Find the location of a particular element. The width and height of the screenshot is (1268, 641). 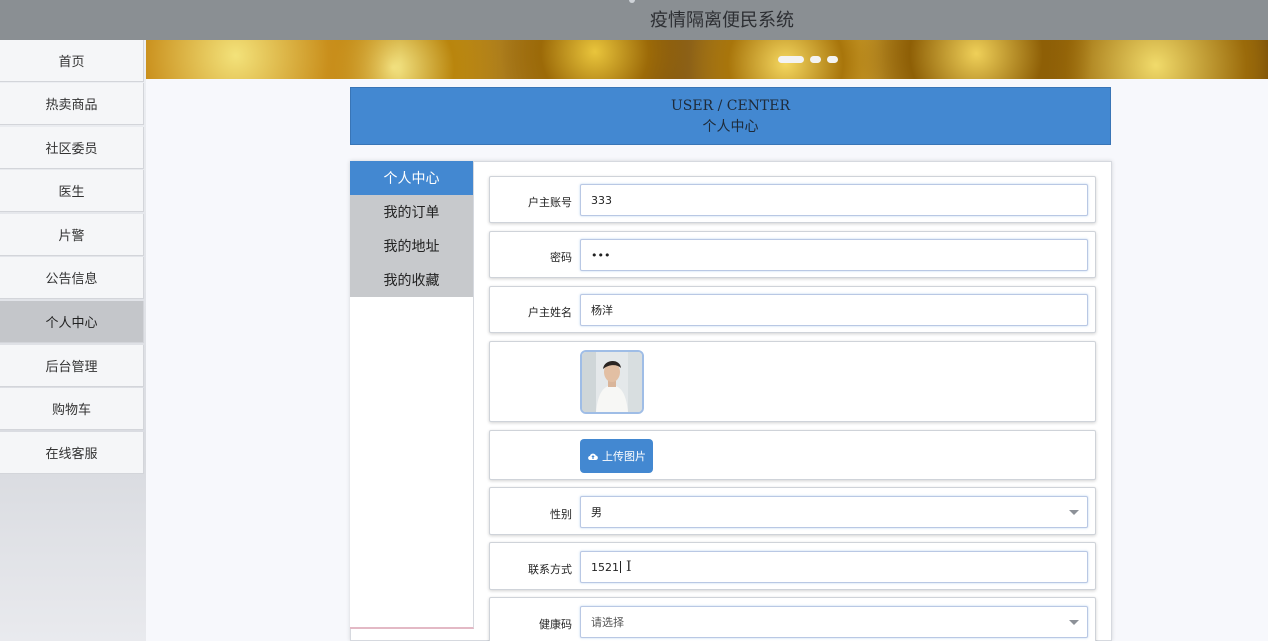

tab-my-orders: 我的订单 is located at coordinates (411, 212).